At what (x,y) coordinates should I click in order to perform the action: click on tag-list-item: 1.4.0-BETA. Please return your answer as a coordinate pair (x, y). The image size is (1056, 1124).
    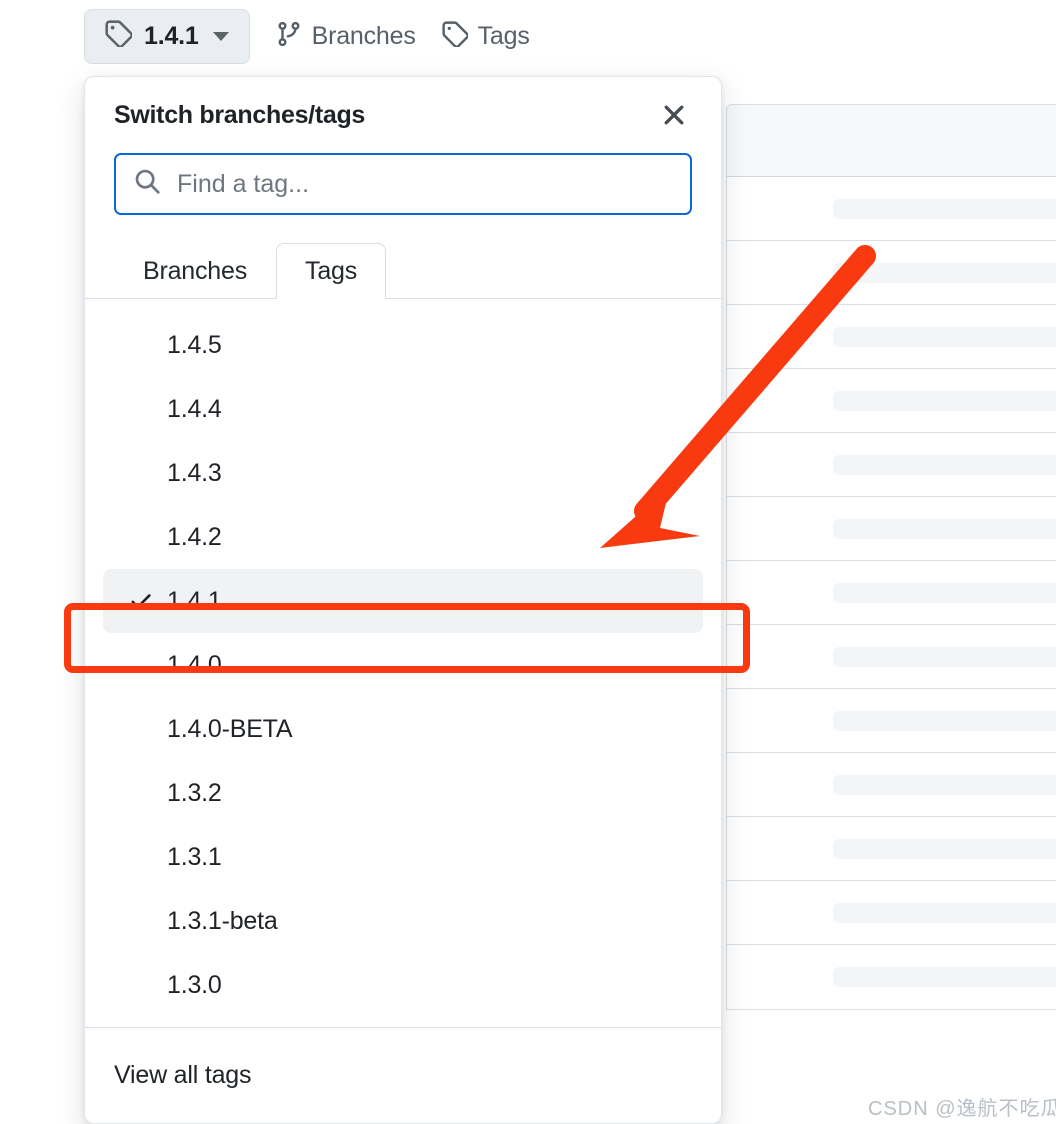
    Looking at the image, I should click on (403, 729).